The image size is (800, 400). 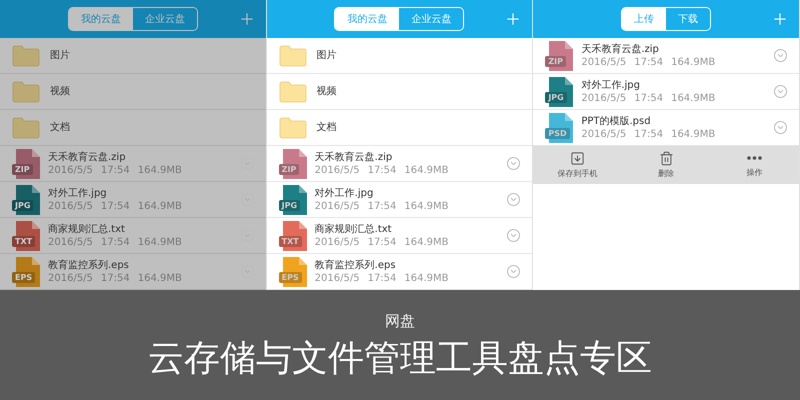 I want to click on folder-row: 视频, so click(x=133, y=92).